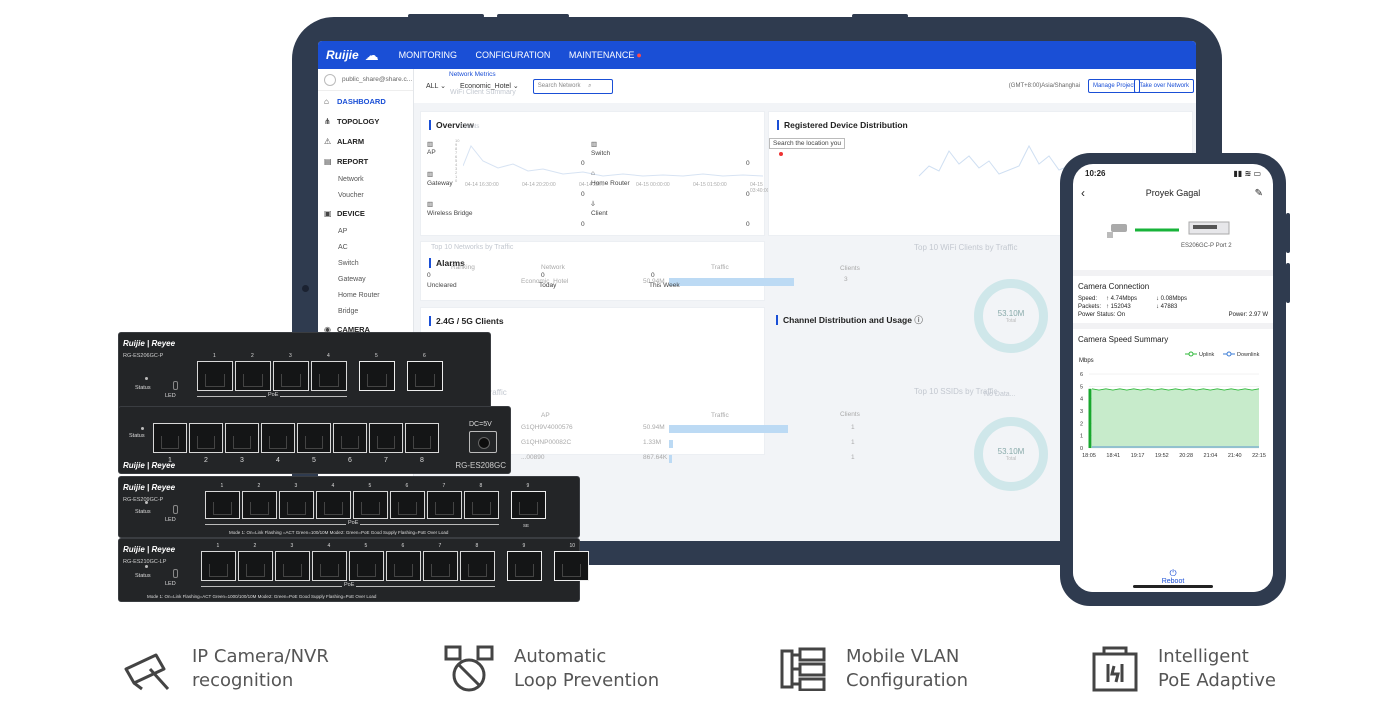 The image size is (1384, 721). What do you see at coordinates (1044, 86) in the screenshot?
I see `timezone-label: (GMT+8:00)Asia/Shanghai` at bounding box center [1044, 86].